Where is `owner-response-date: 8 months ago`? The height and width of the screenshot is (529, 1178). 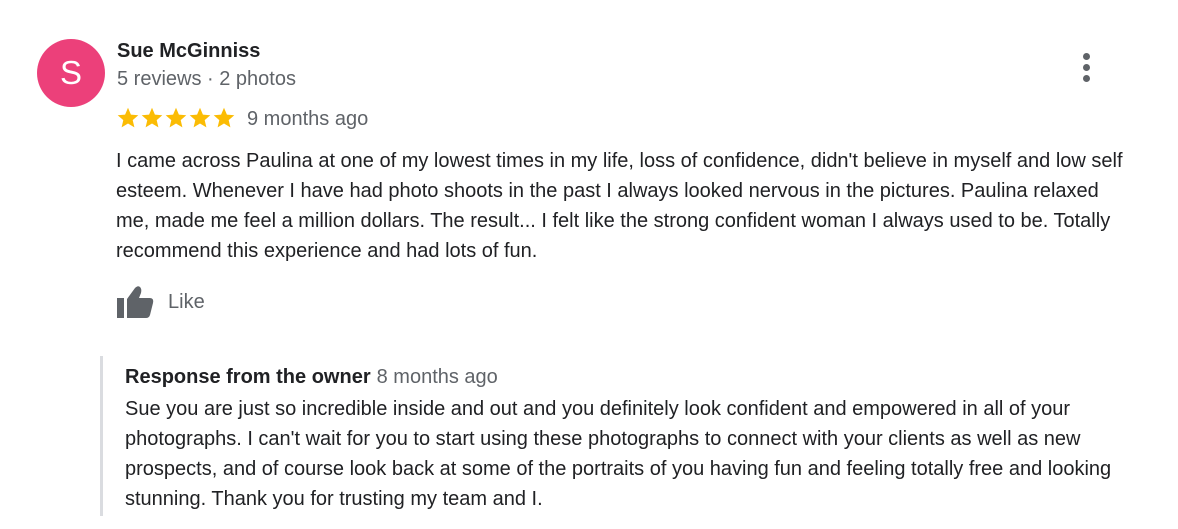 owner-response-date: 8 months ago is located at coordinates (437, 377).